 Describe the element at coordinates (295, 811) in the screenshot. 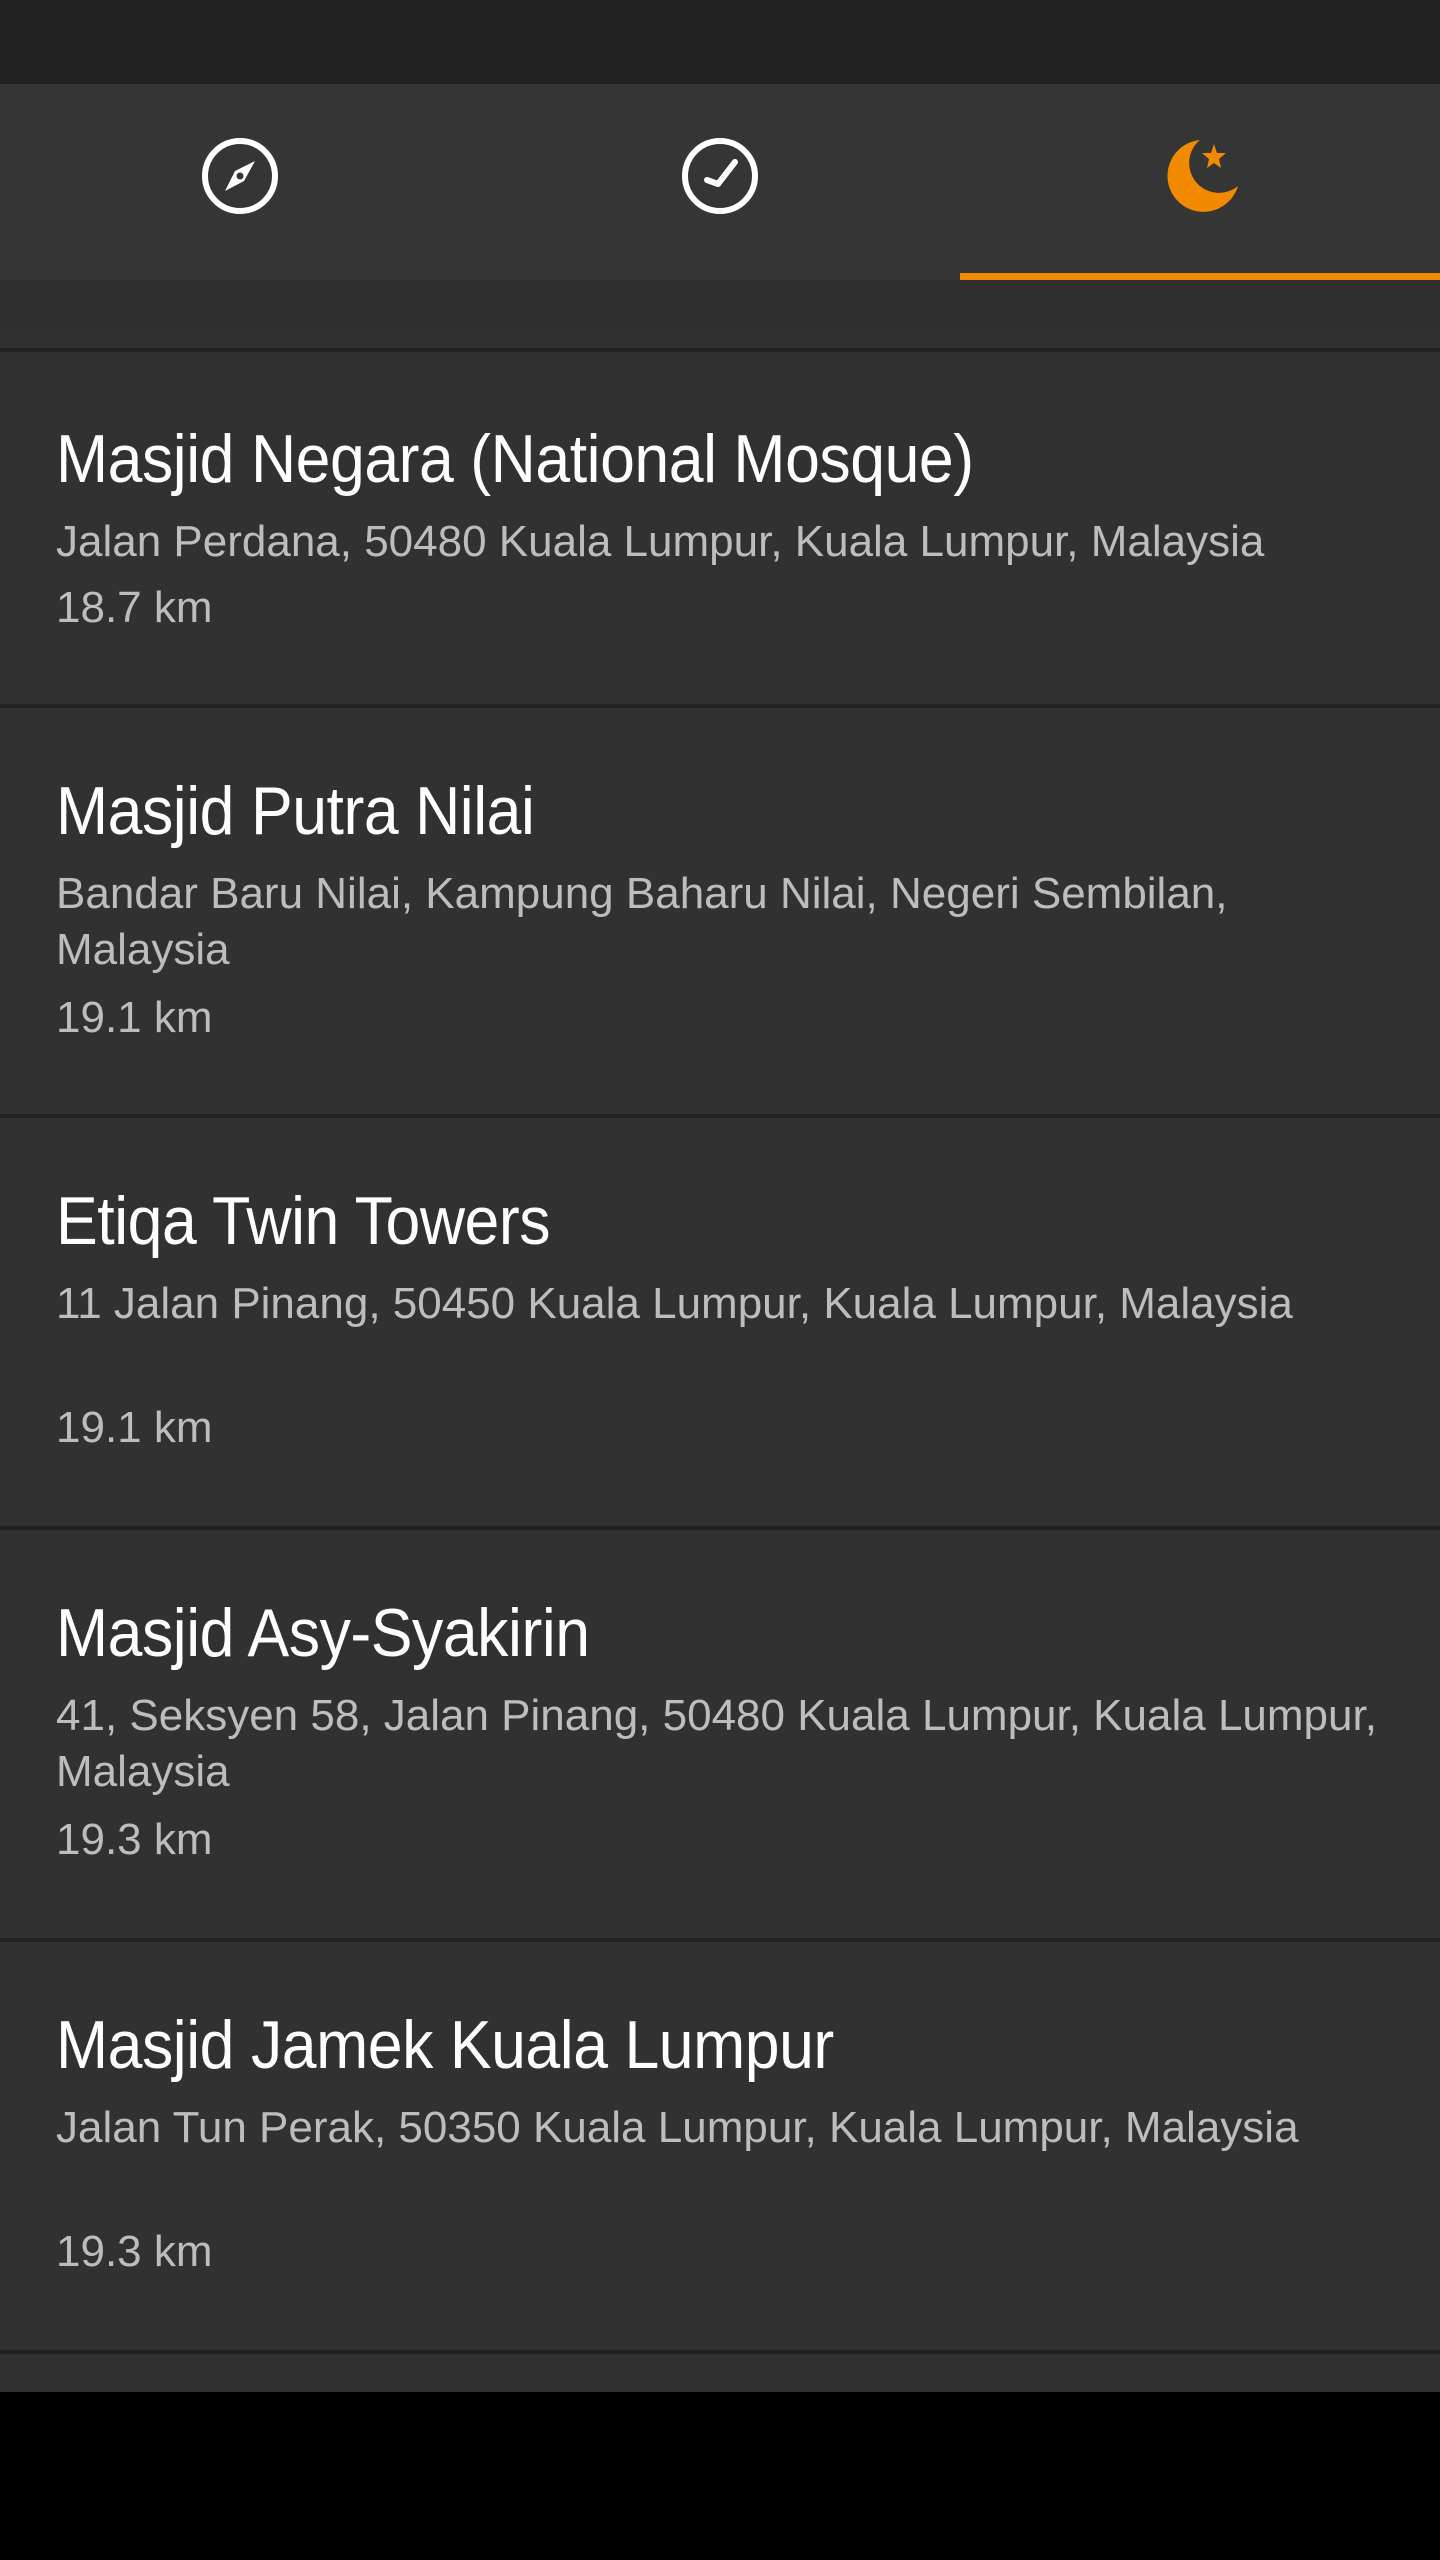

I see `mosque-name: Masjid Putra Nilai` at that location.